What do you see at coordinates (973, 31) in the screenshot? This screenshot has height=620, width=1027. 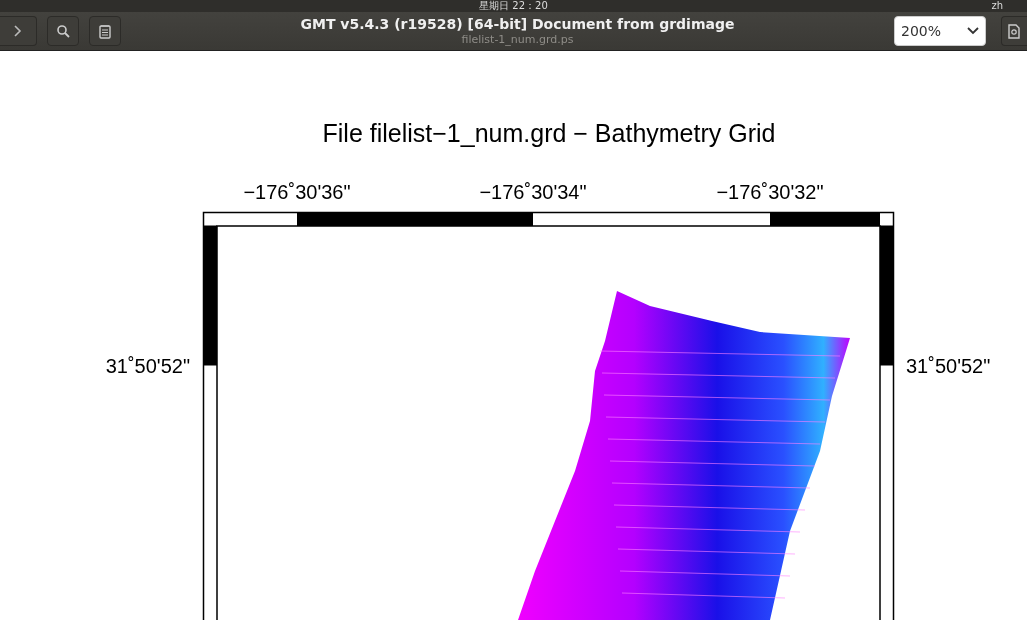 I see `caret-icon` at bounding box center [973, 31].